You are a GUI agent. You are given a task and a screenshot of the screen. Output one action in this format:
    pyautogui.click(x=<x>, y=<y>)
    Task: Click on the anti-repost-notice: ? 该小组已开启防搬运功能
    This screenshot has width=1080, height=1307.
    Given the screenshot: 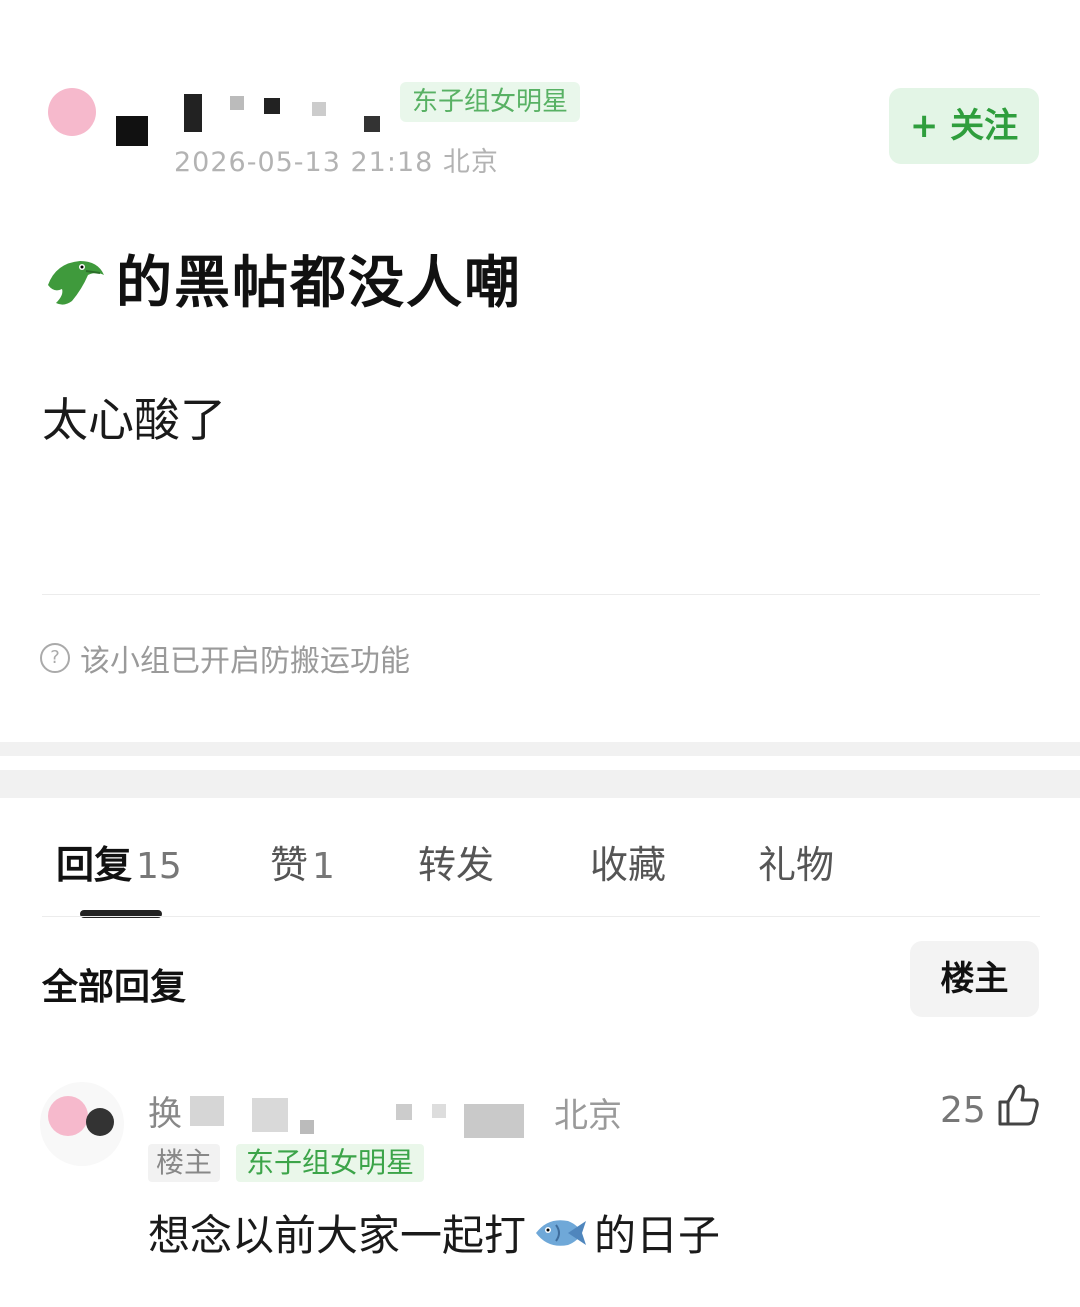 What is the action you would take?
    pyautogui.click(x=225, y=658)
    